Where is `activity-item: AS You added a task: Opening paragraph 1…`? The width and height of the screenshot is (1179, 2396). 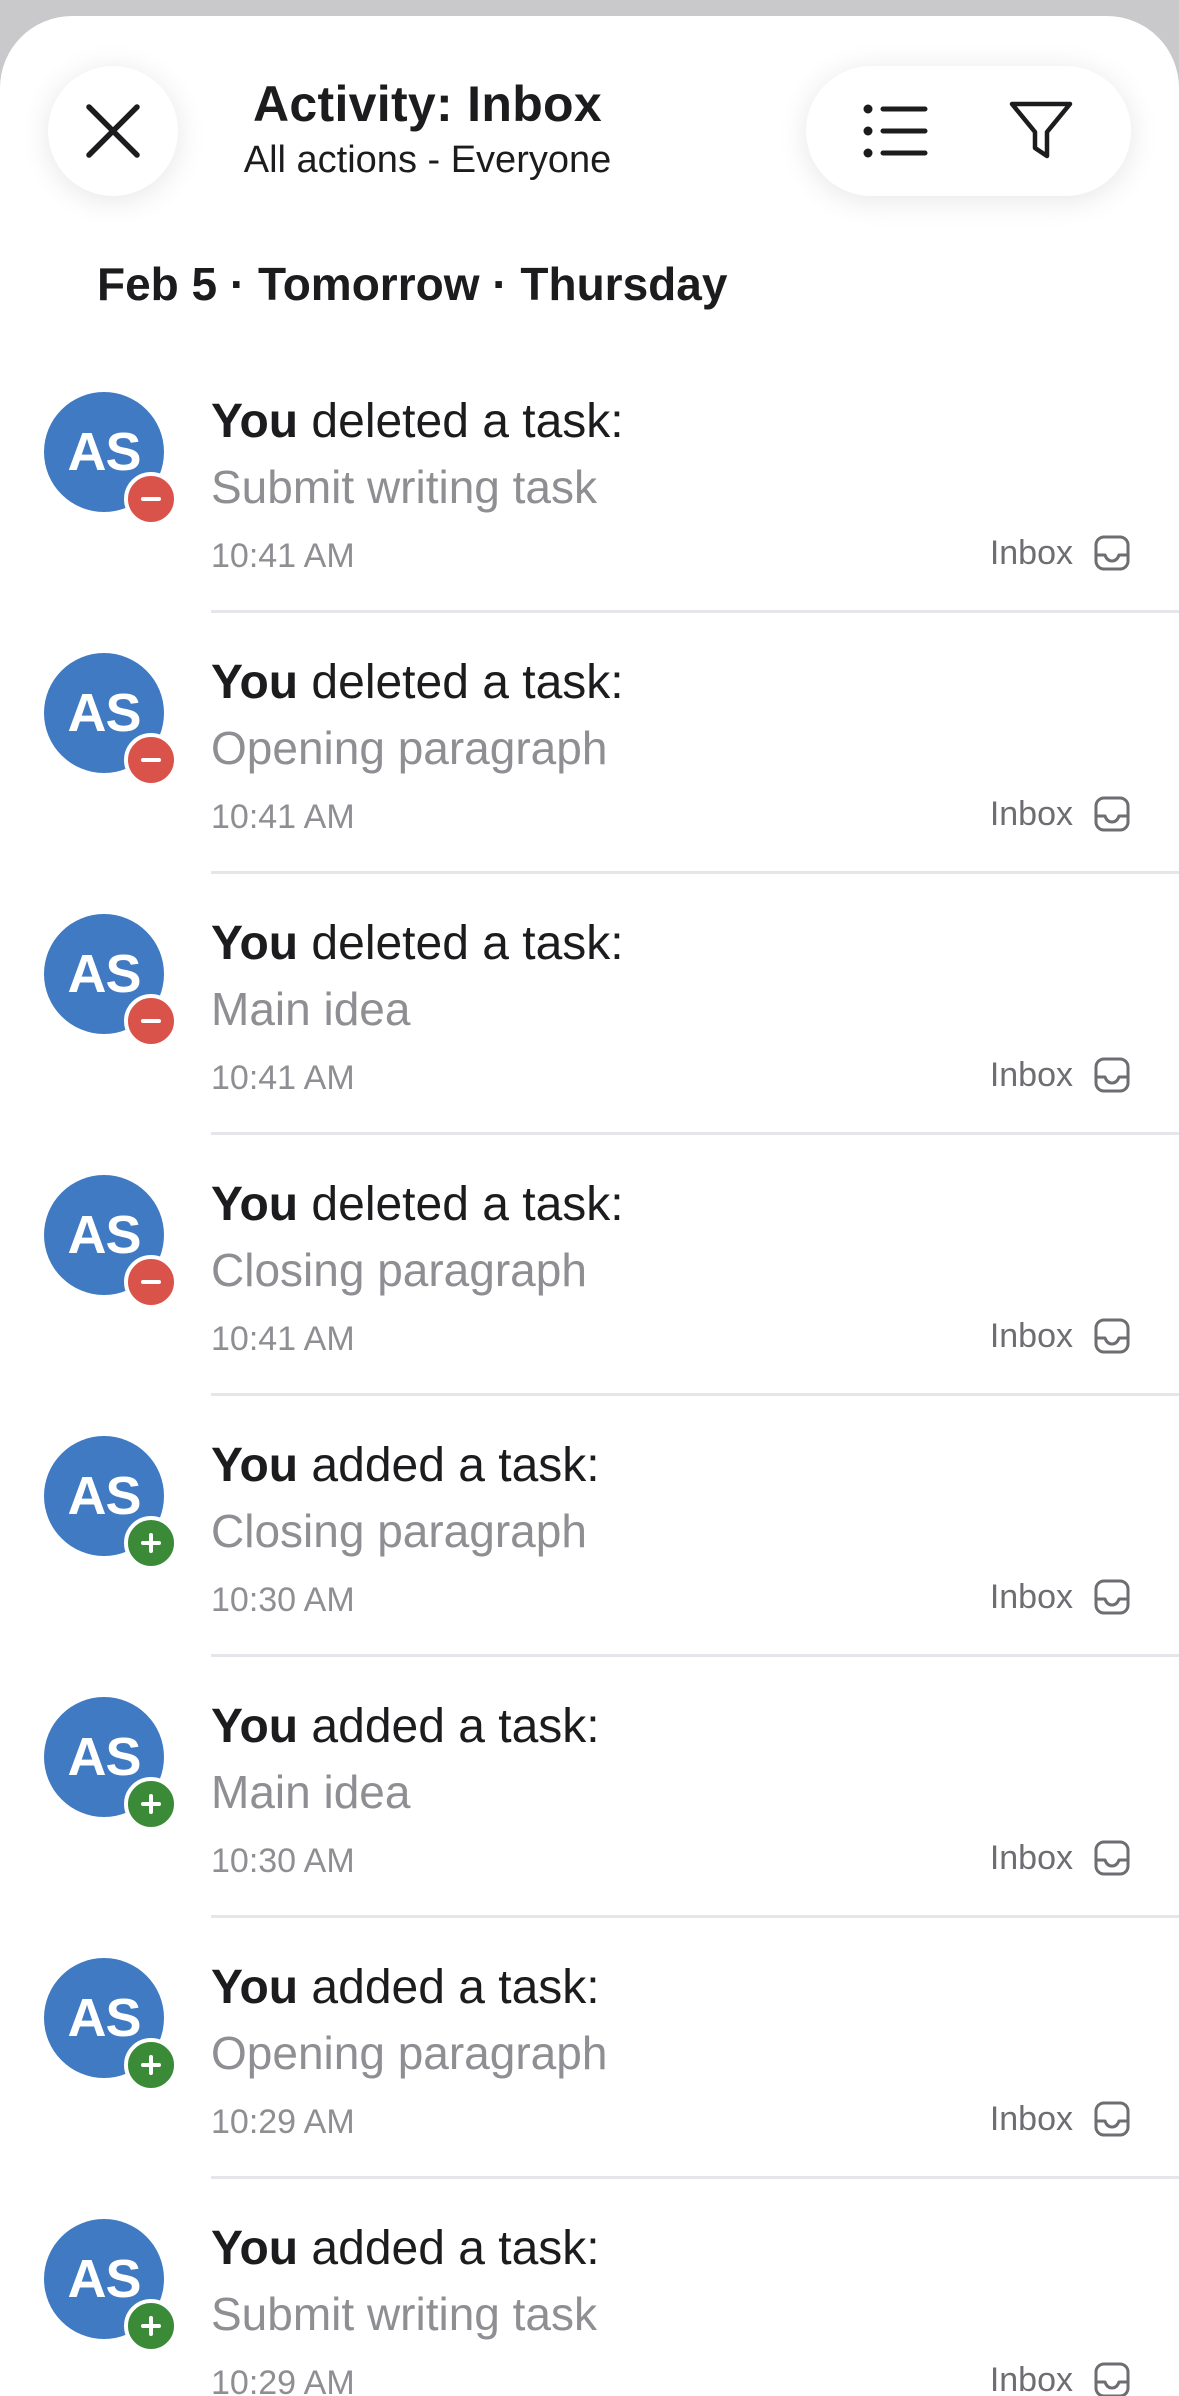 activity-item: AS You added a task: Opening paragraph 1… is located at coordinates (589, 2048).